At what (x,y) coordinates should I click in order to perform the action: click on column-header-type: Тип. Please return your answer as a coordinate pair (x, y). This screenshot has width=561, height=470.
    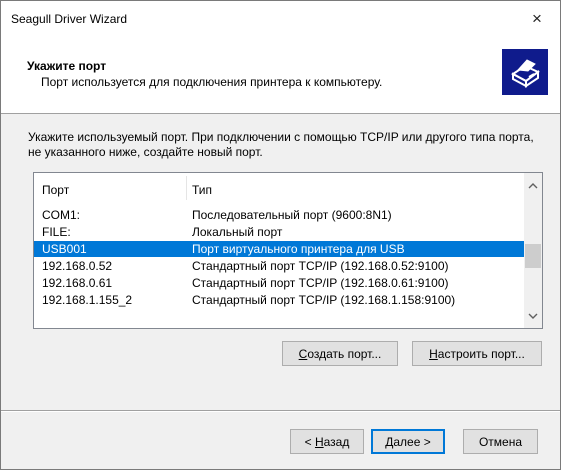
    Looking at the image, I should click on (202, 190).